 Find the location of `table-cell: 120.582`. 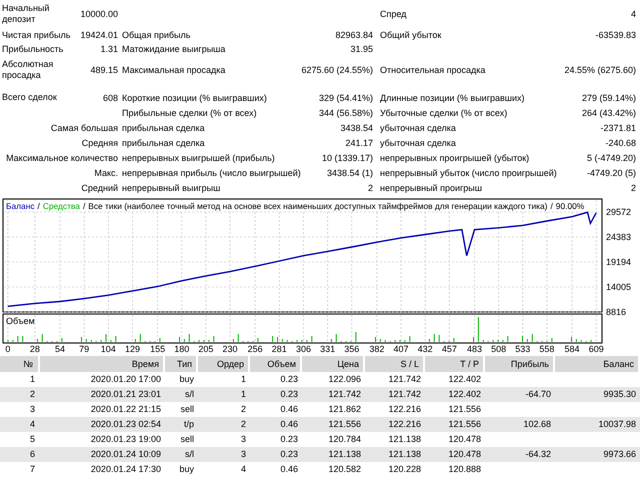

table-cell: 120.582 is located at coordinates (344, 469).